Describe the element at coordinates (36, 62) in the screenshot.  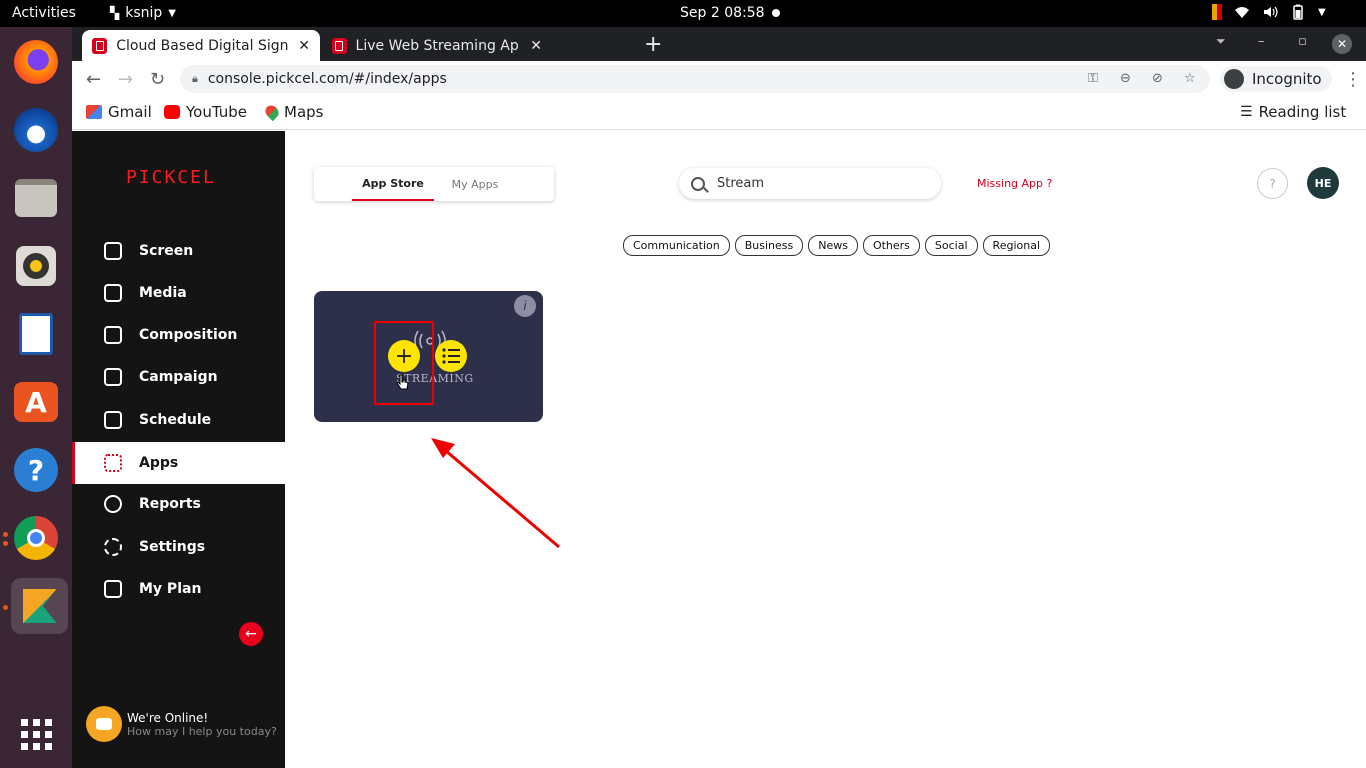
I see `firefox-icon` at that location.